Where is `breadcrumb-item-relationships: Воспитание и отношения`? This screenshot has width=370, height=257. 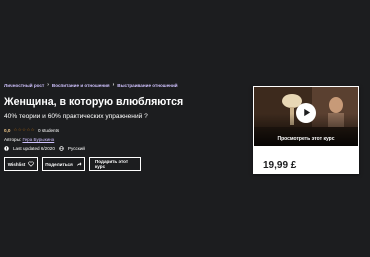
breadcrumb-item-relationships: Воспитание и отношения is located at coordinates (81, 85).